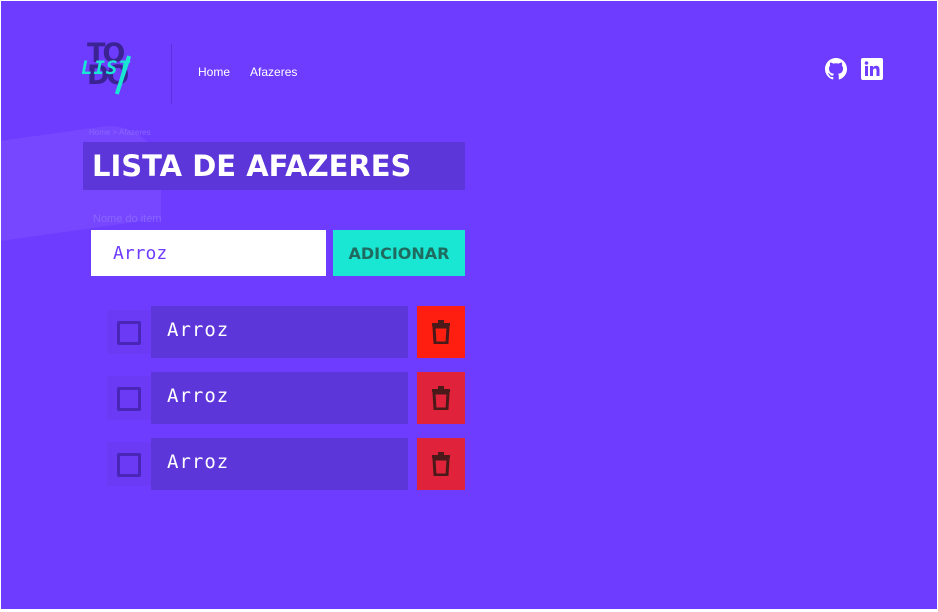 The height and width of the screenshot is (612, 938). Describe the element at coordinates (171, 74) in the screenshot. I see `header-divider` at that location.